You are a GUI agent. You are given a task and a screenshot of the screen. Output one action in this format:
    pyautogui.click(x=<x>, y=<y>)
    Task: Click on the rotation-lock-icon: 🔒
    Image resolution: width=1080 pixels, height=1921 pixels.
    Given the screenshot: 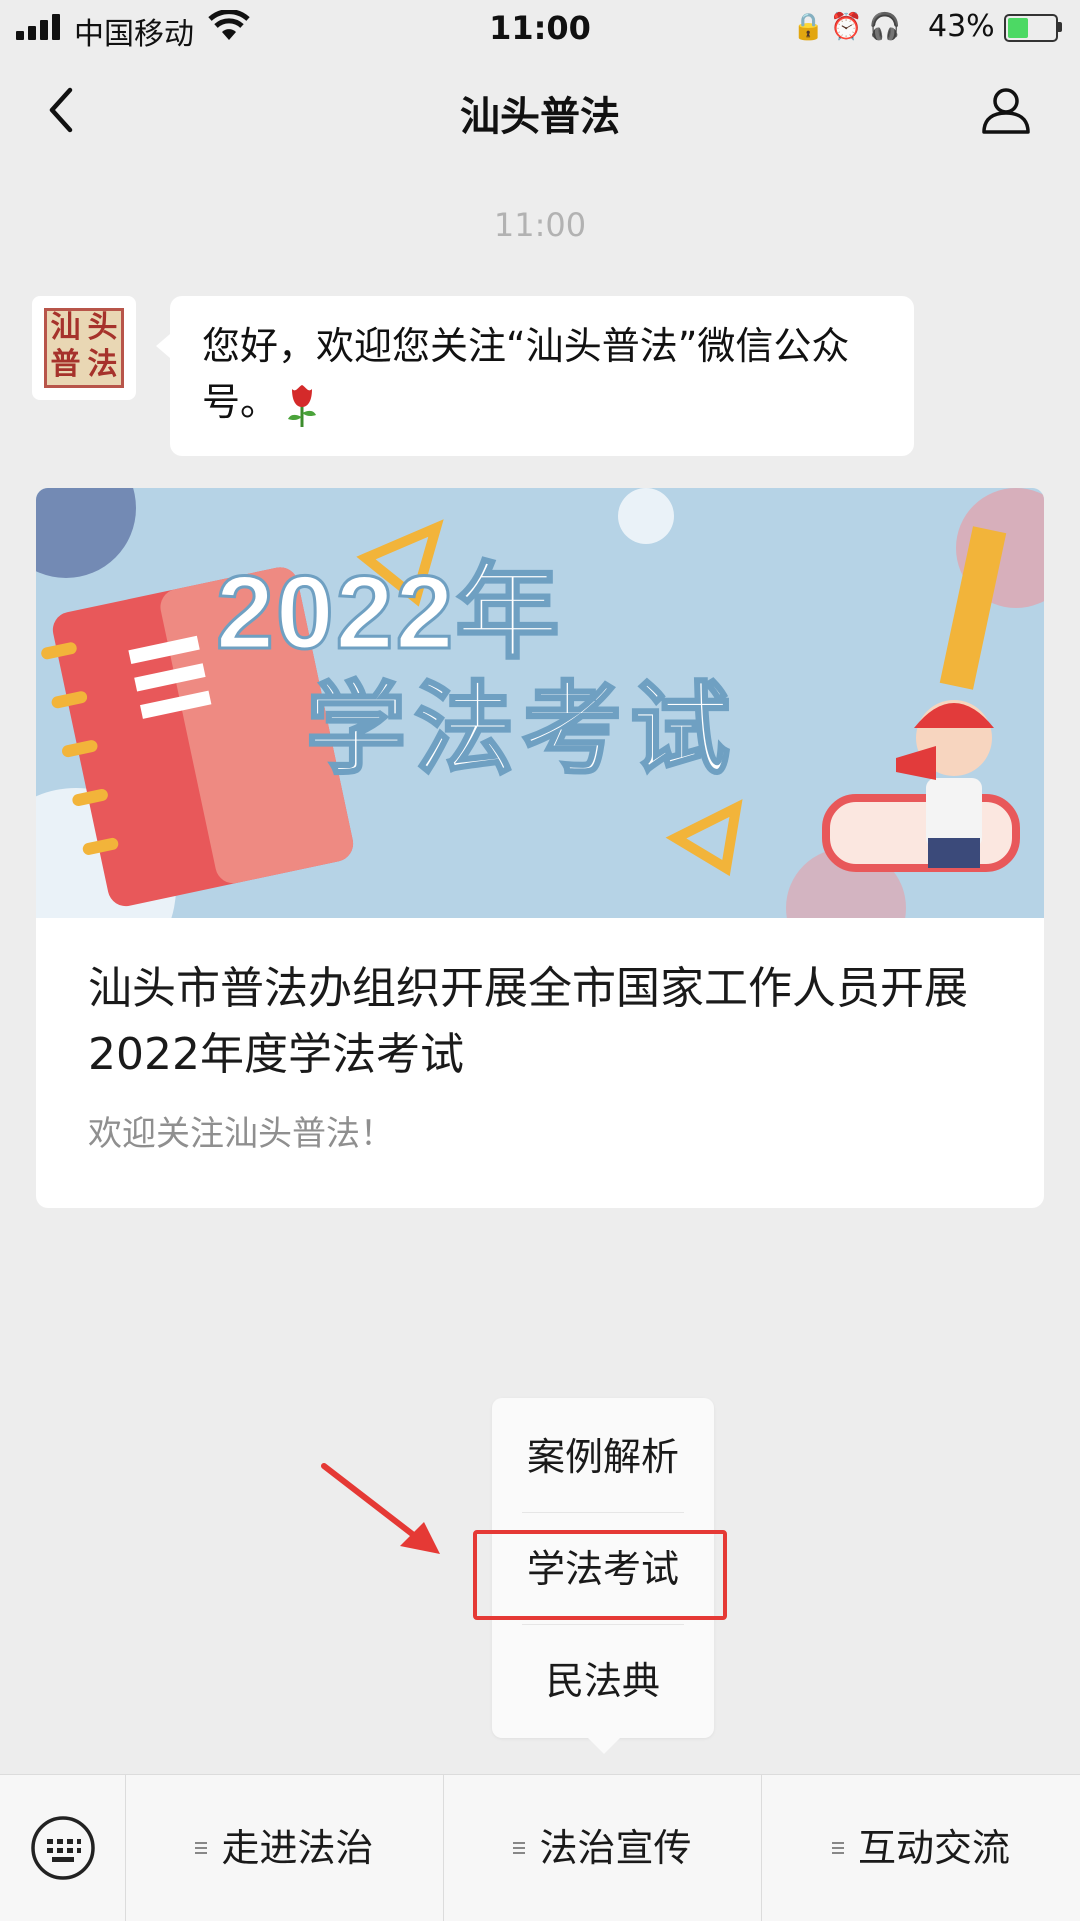 What is the action you would take?
    pyautogui.click(x=811, y=27)
    